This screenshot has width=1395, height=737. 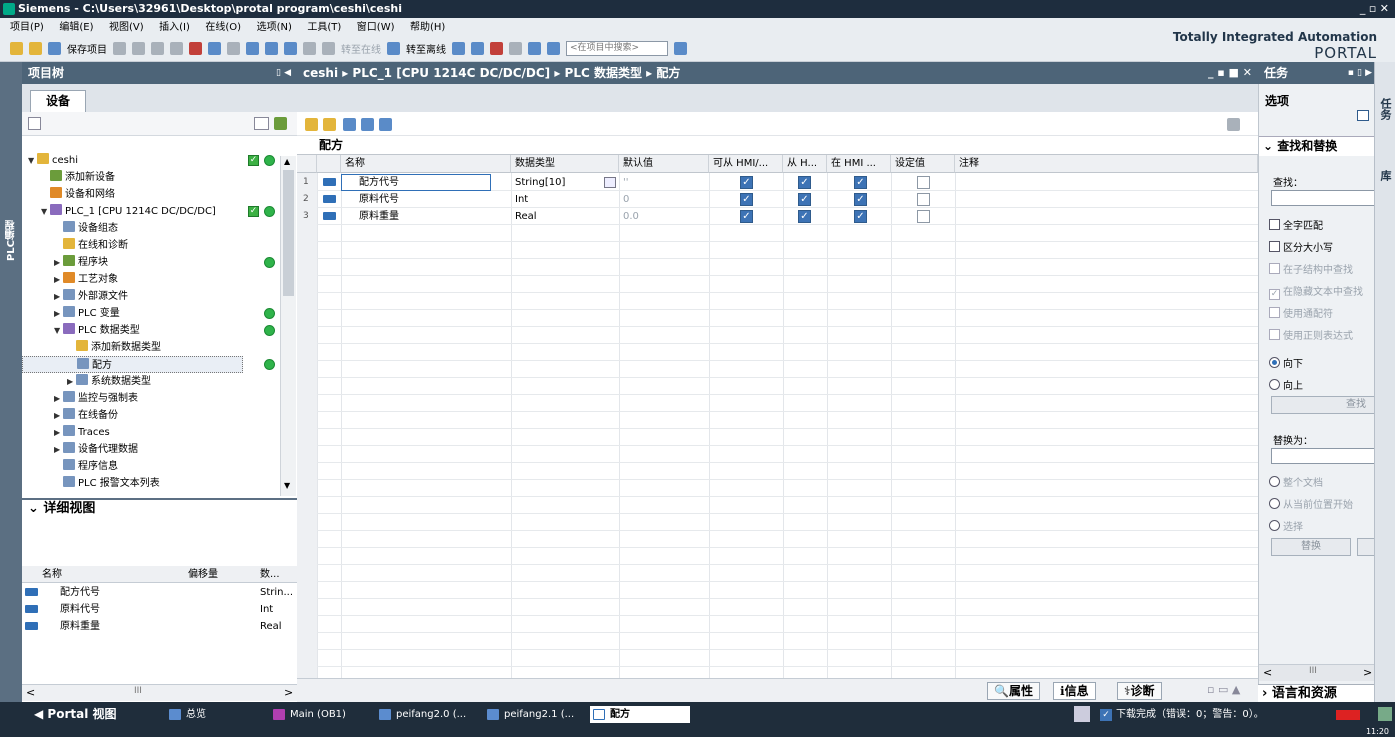 What do you see at coordinates (159, 692) in the screenshot?
I see `detail-hscrollbar: < III >` at bounding box center [159, 692].